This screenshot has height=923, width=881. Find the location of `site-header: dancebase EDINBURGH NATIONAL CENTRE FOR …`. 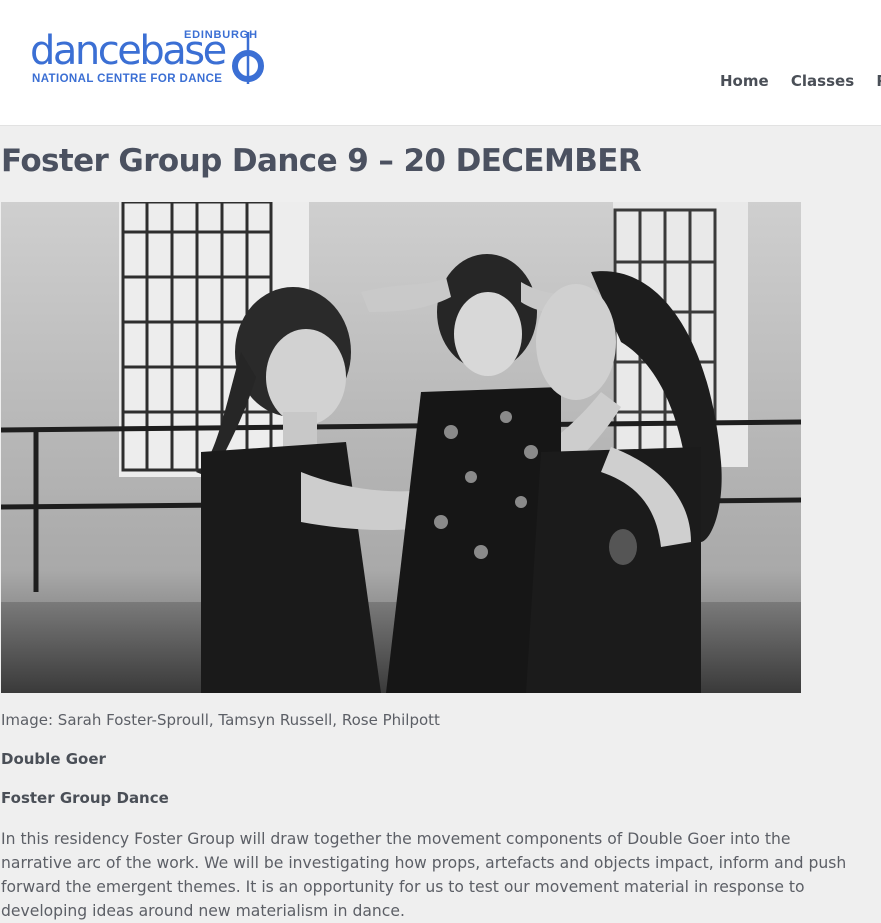

site-header: dancebase EDINBURGH NATIONAL CENTRE FOR … is located at coordinates (440, 63).